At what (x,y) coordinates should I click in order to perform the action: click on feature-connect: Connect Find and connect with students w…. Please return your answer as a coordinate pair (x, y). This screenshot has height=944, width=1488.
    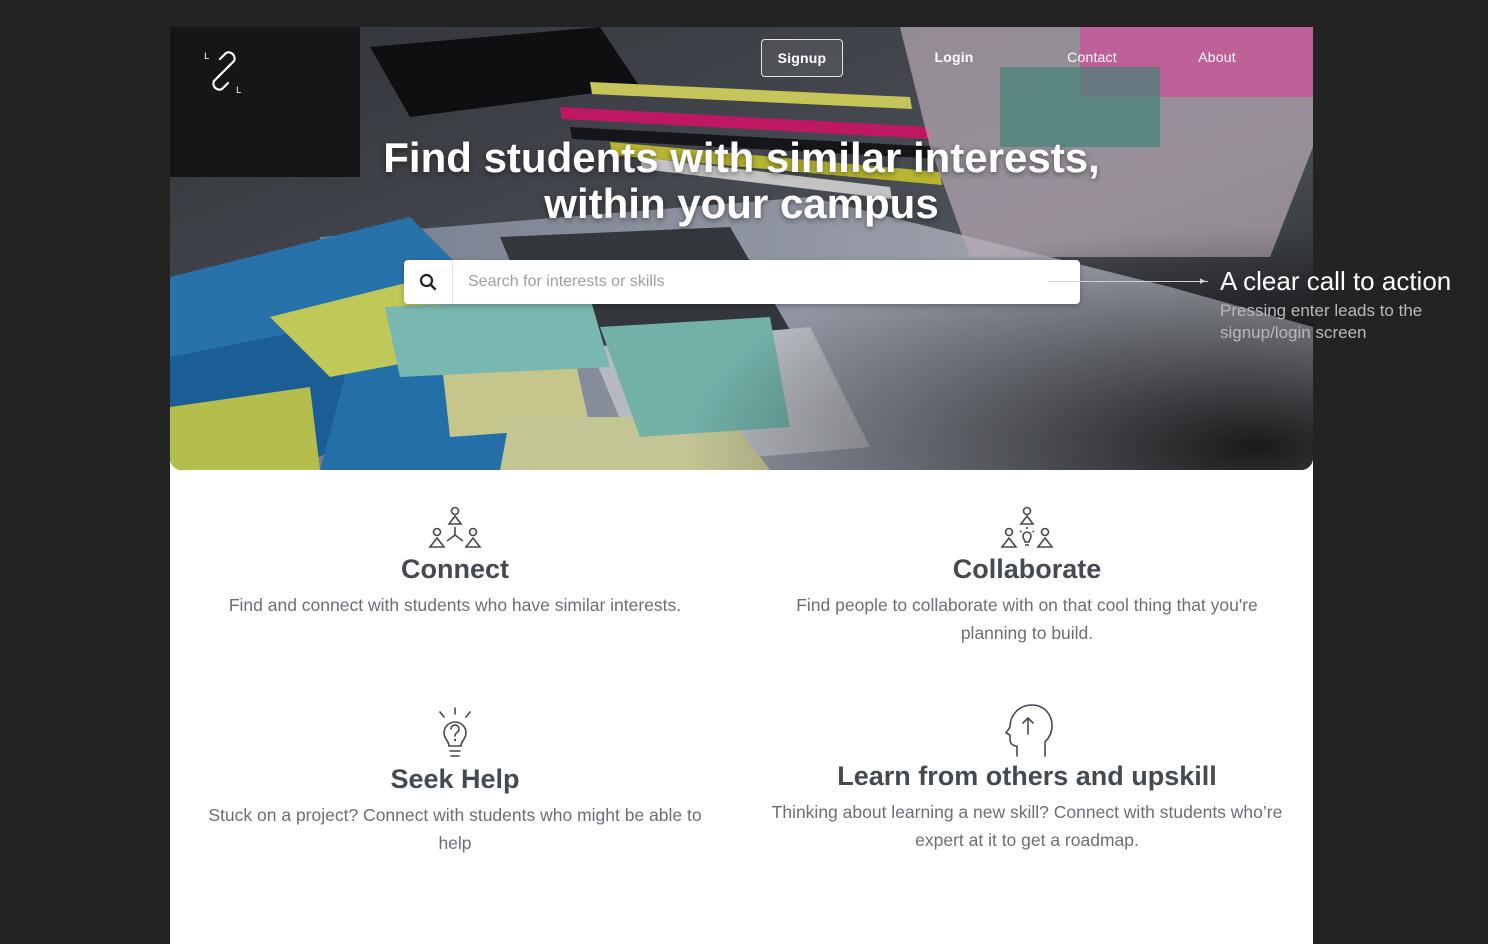
    Looking at the image, I should click on (455, 562).